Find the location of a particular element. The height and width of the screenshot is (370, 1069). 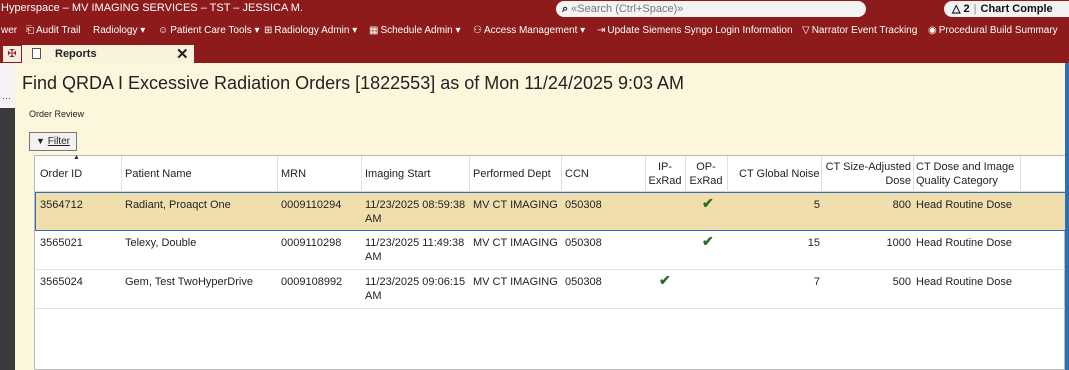

audit-trail-icon: ⎗ is located at coordinates (30, 30).